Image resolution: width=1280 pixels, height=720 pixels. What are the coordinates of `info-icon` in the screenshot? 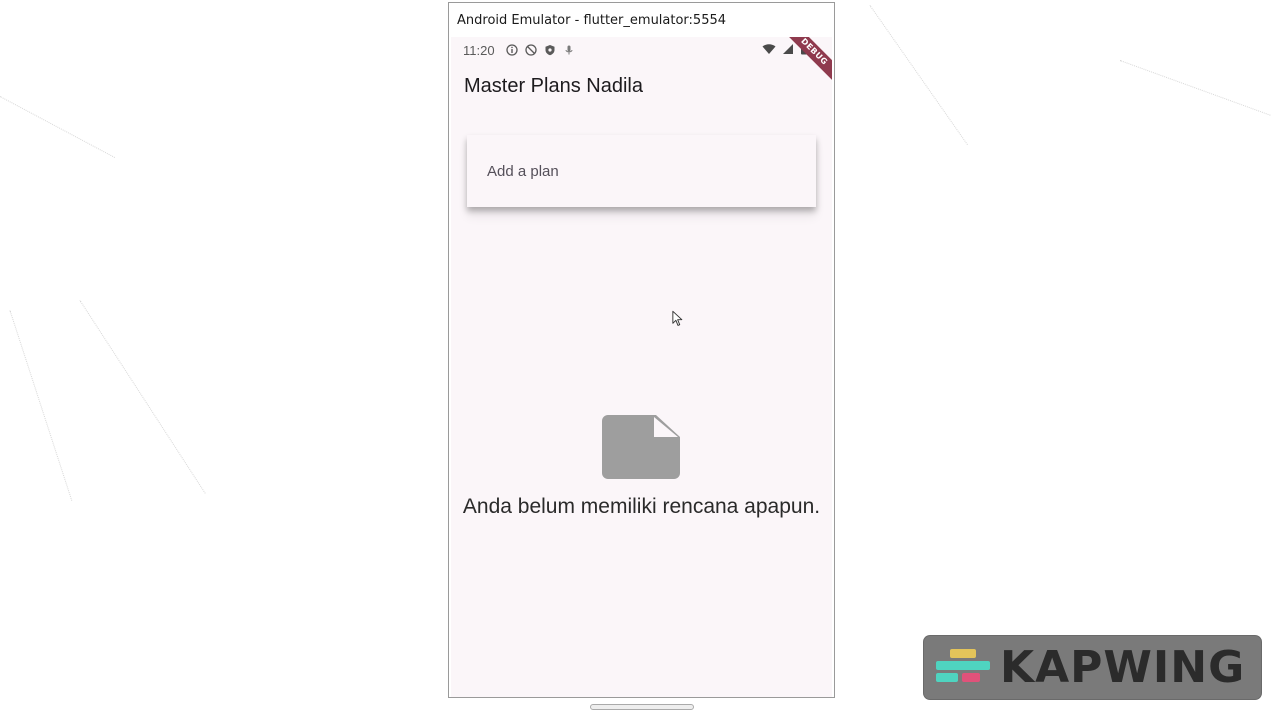 It's located at (511, 50).